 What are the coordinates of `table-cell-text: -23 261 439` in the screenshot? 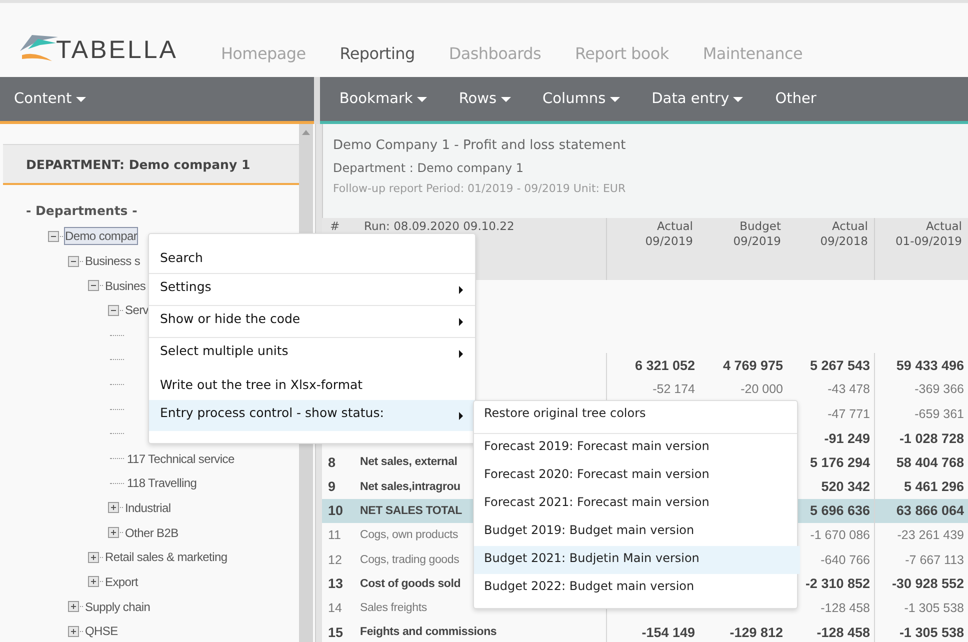 It's located at (930, 535).